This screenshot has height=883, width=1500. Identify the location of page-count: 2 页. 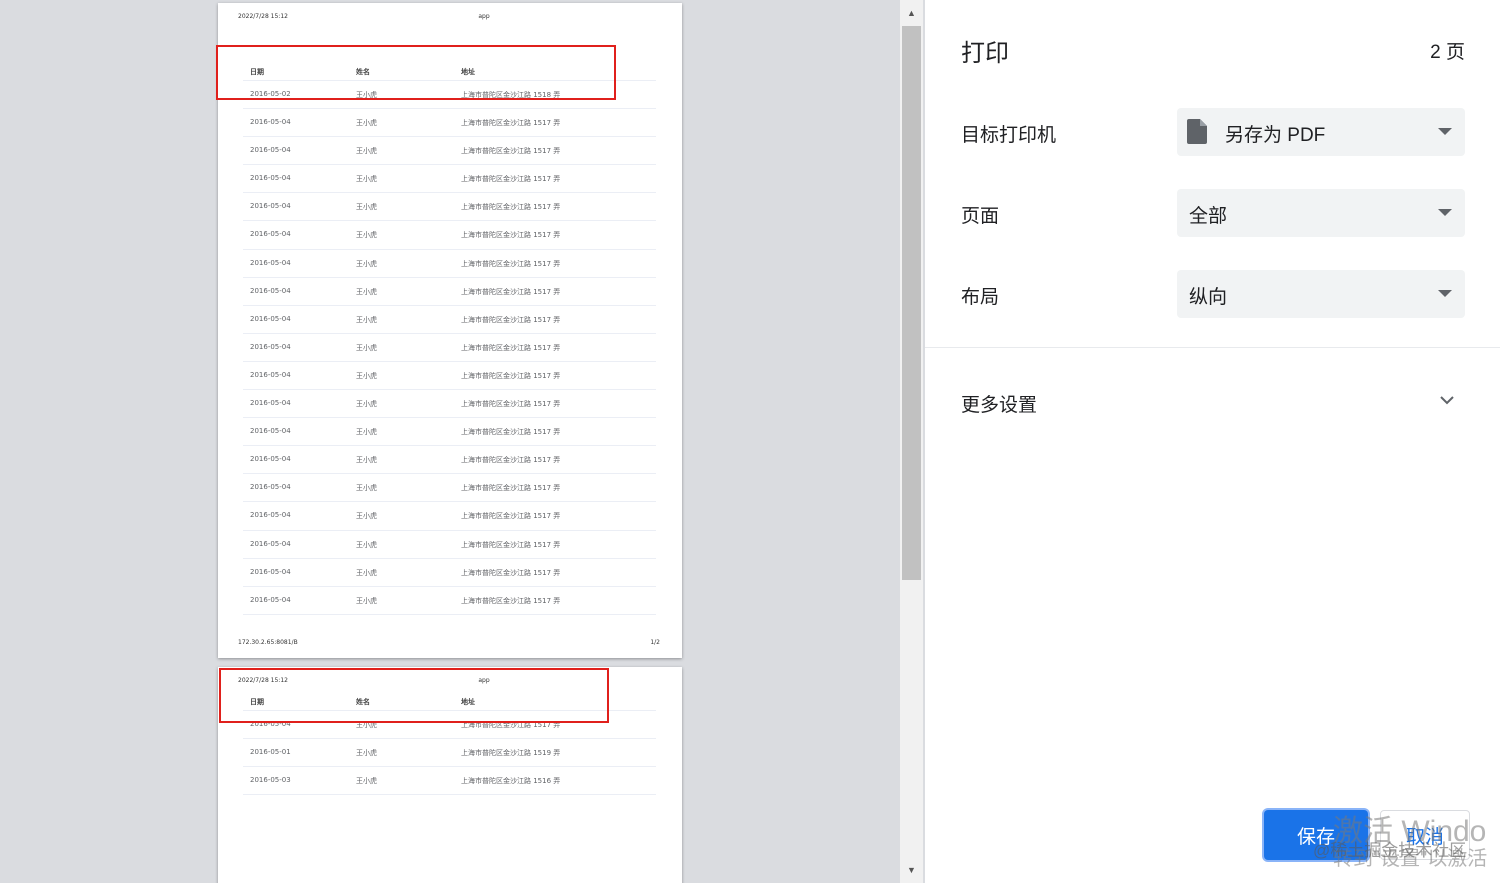
(1447, 52).